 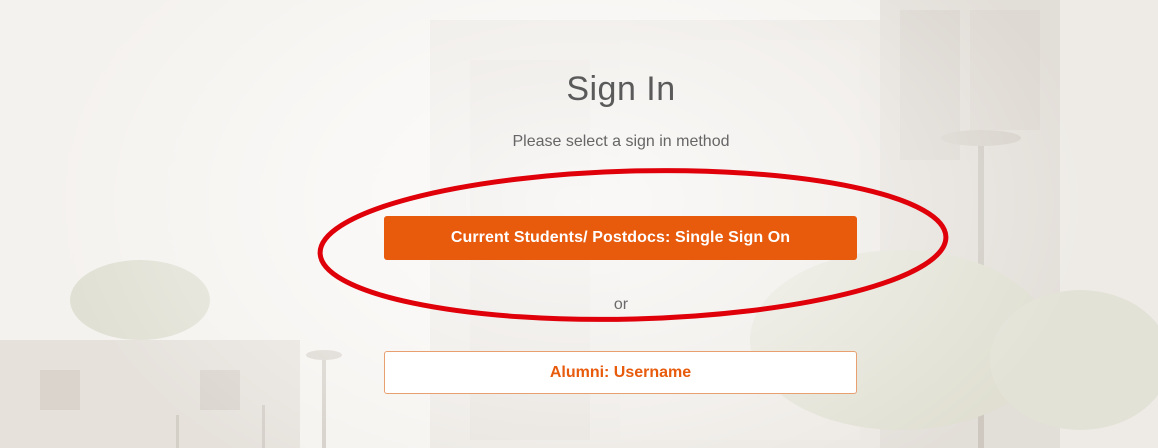 I want to click on divider-or-text: or, so click(x=621, y=304).